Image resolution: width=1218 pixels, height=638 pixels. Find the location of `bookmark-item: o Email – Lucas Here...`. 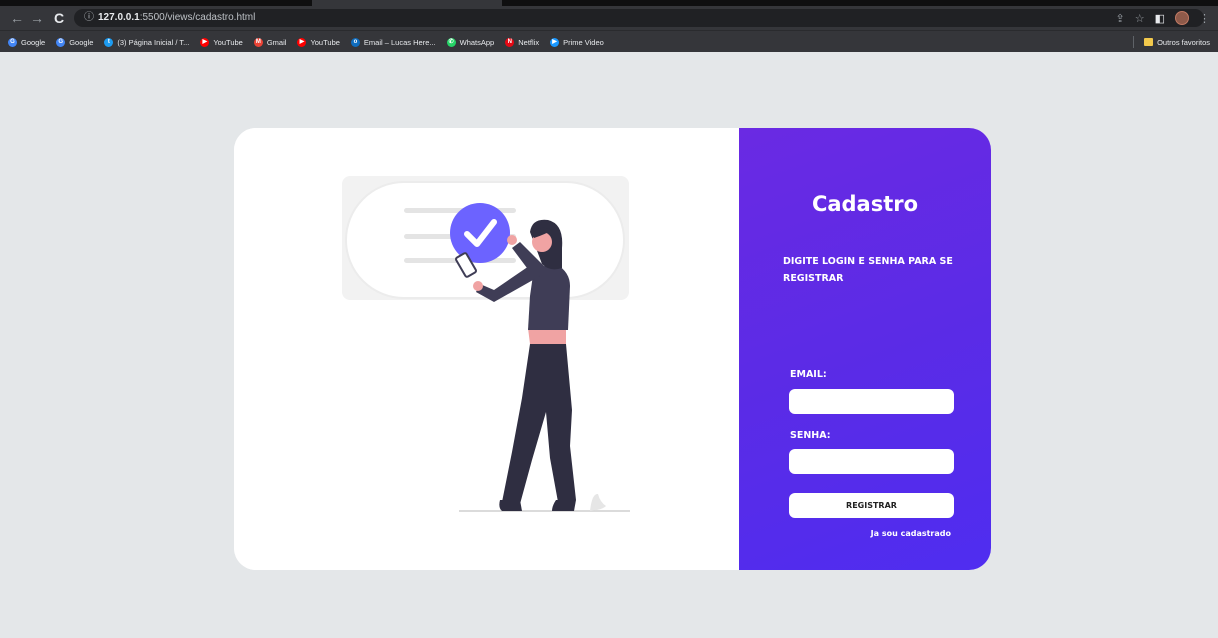

bookmark-item: o Email – Lucas Here... is located at coordinates (393, 42).